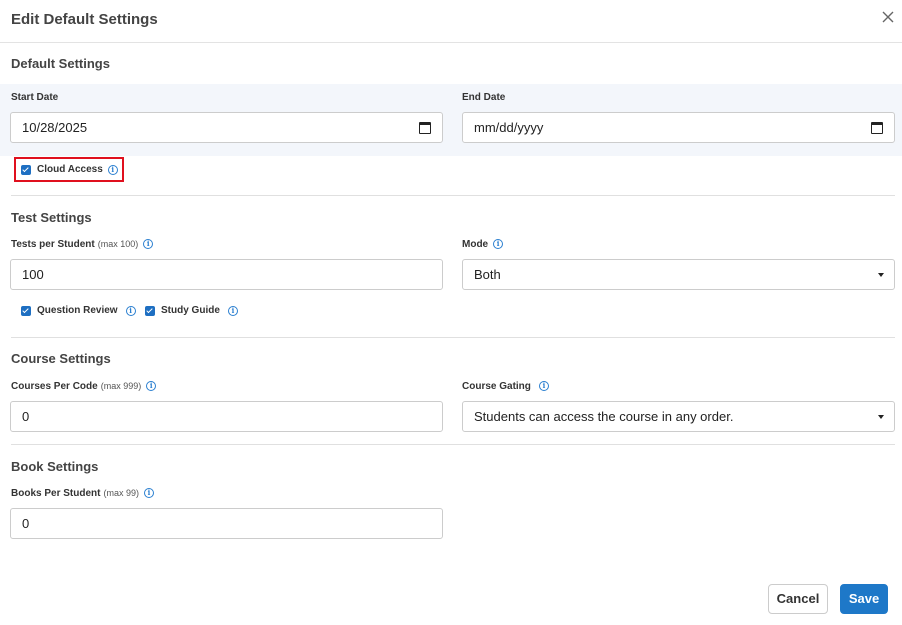 This screenshot has width=902, height=625. Describe the element at coordinates (226, 523) in the screenshot. I see `books-per-student-input: 0` at that location.